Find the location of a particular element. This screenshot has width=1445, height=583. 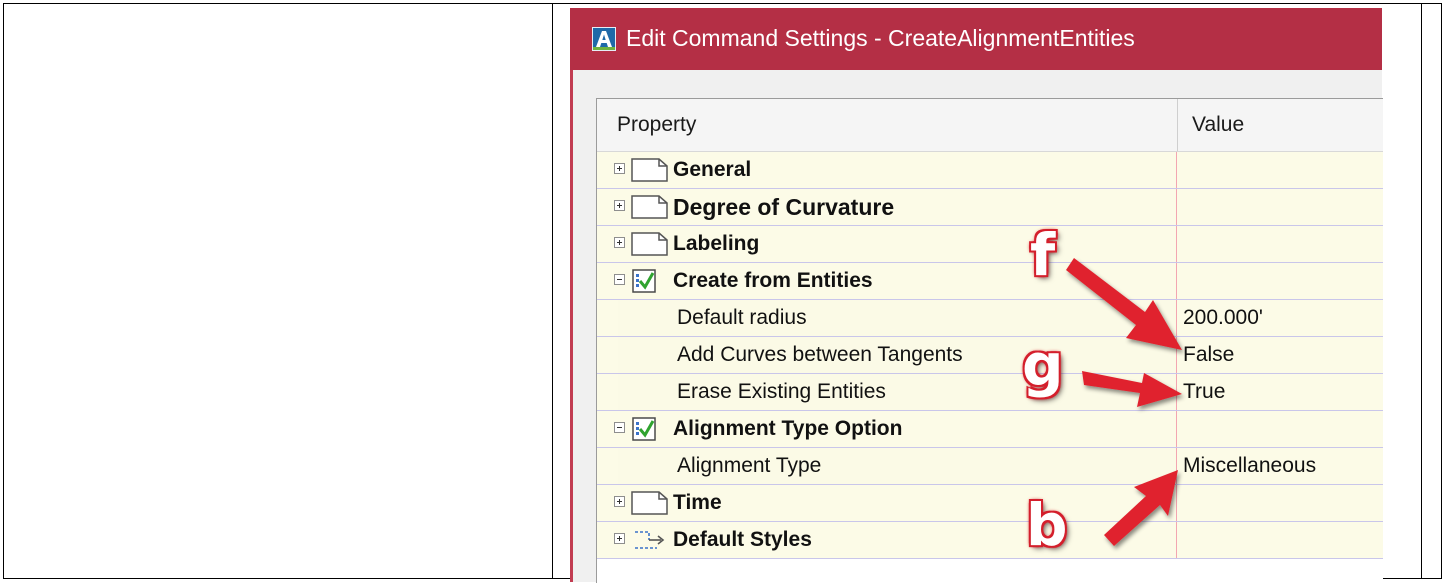

property-label: Add Curves between Tangents is located at coordinates (820, 354).